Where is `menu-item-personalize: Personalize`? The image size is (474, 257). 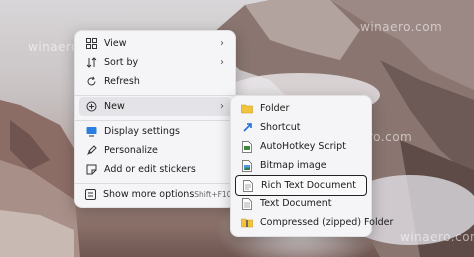
menu-item-personalize: Personalize is located at coordinates (155, 150).